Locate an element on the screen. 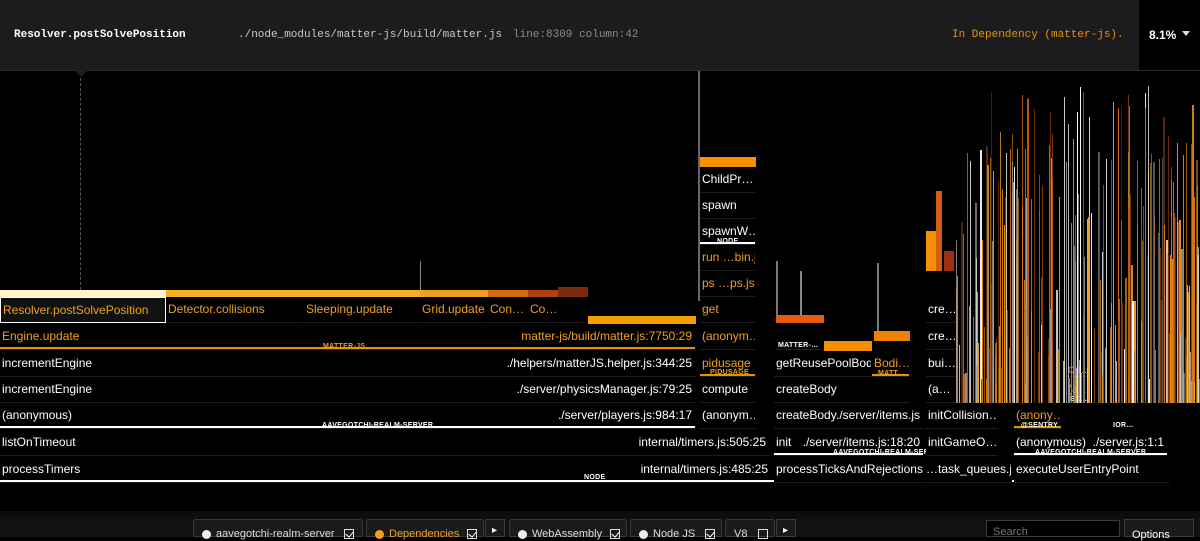 This screenshot has width=1200, height=541. frame-execute-user-entry: executeUserEntryPoint is located at coordinates (1092, 470).